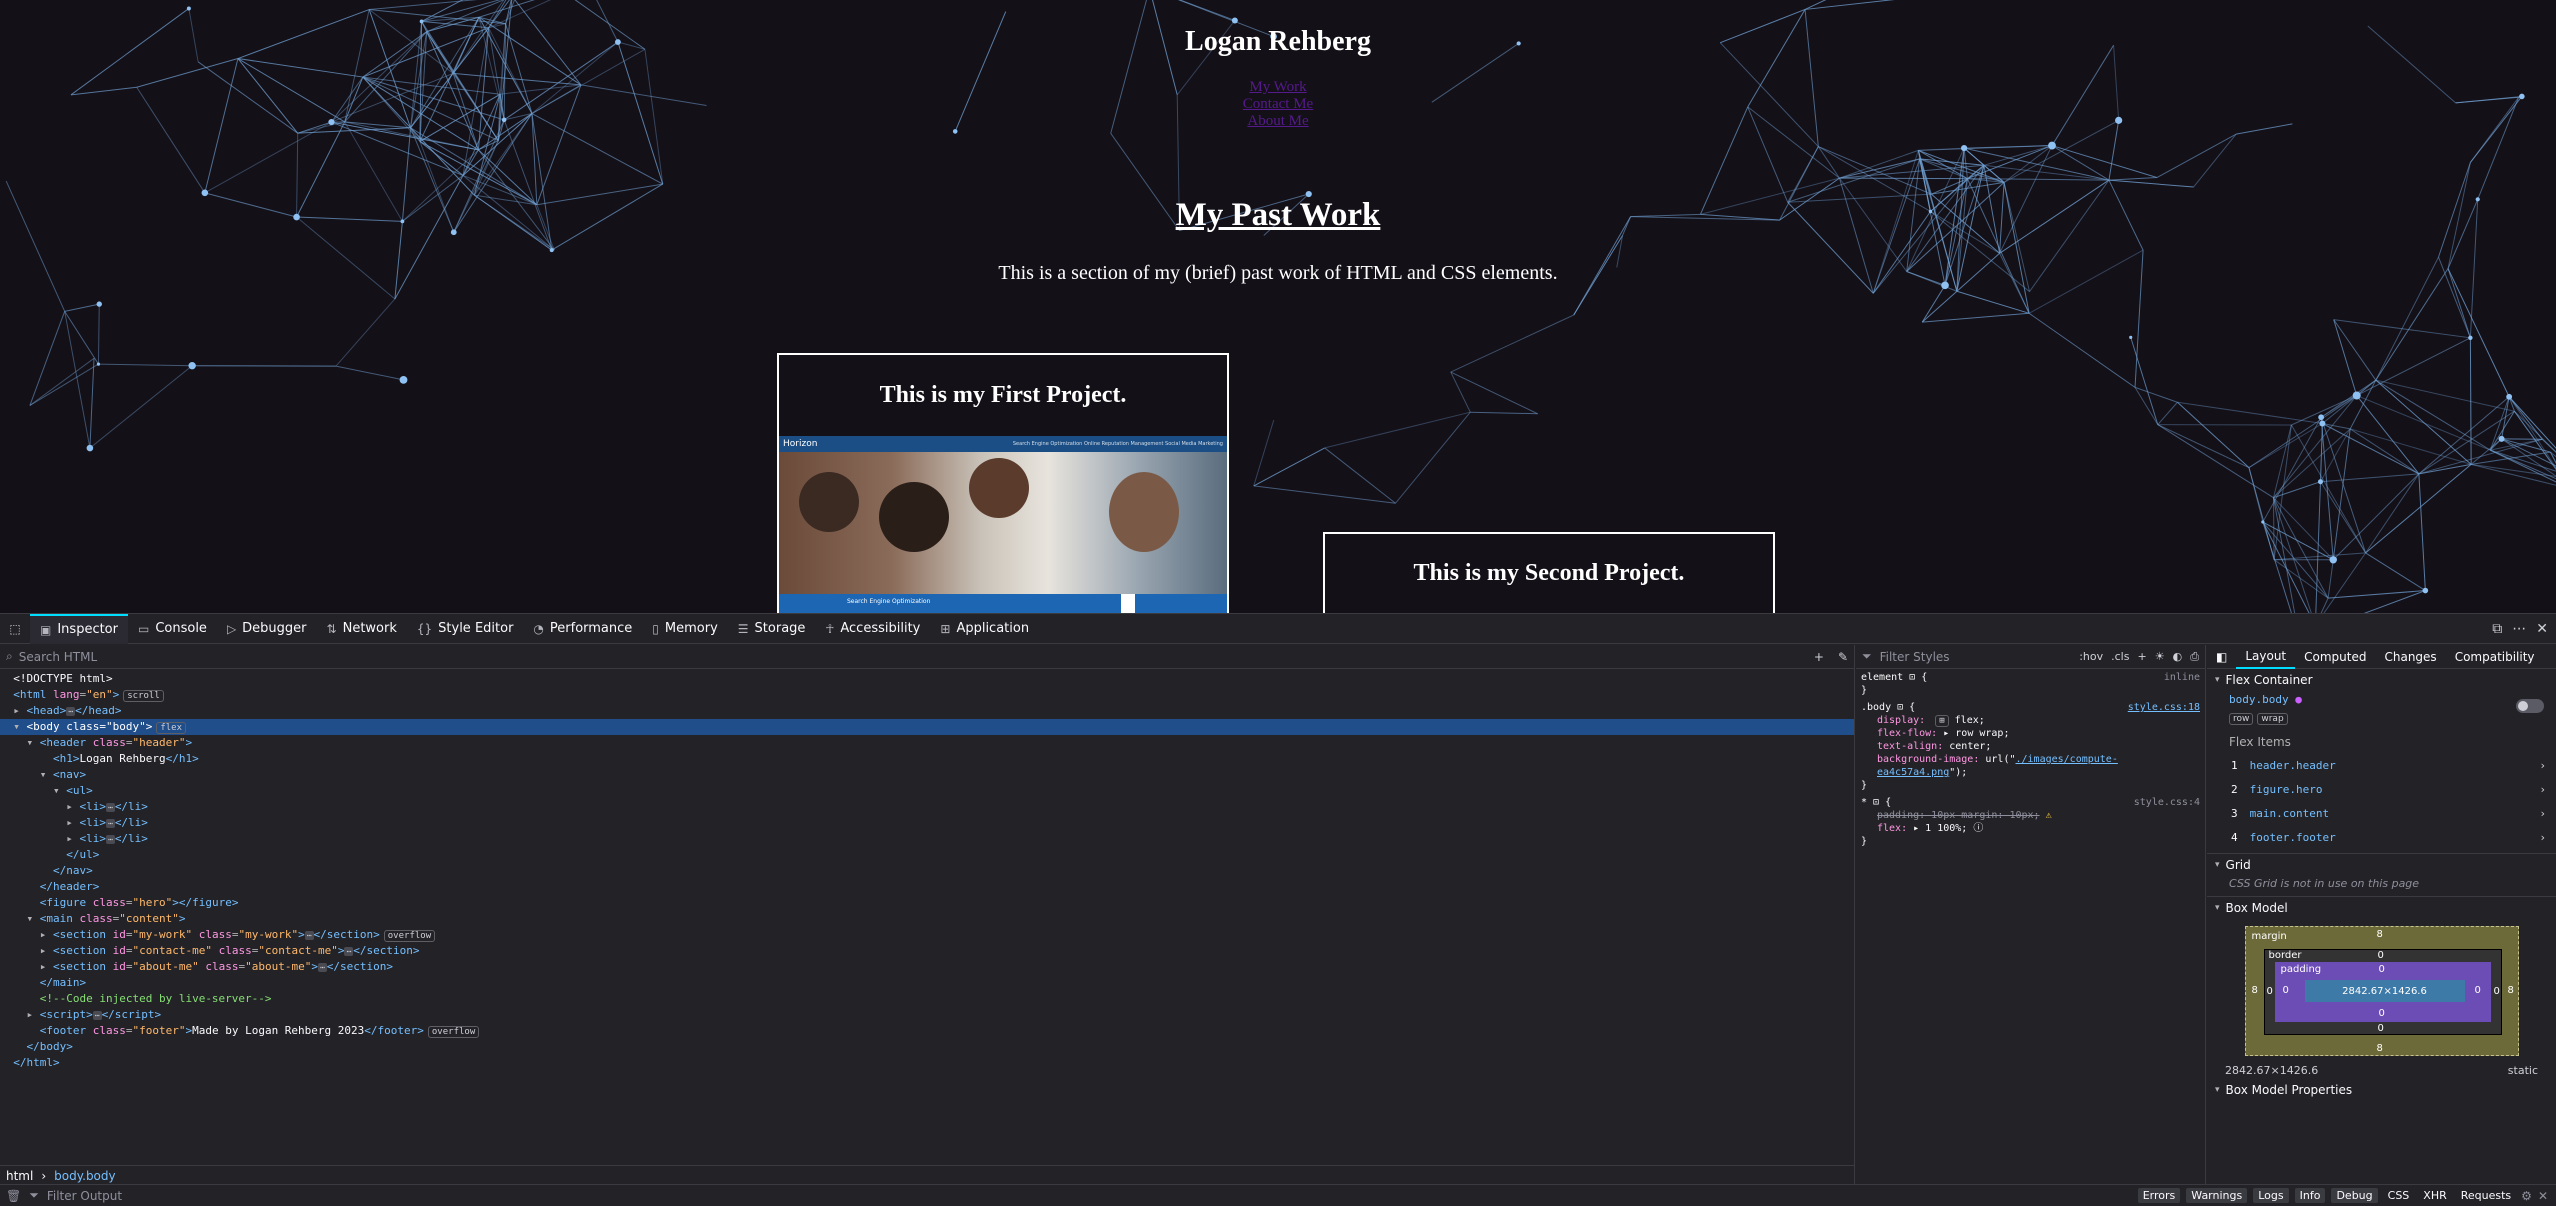  What do you see at coordinates (1892, 828) in the screenshot?
I see `property-name: flex:` at bounding box center [1892, 828].